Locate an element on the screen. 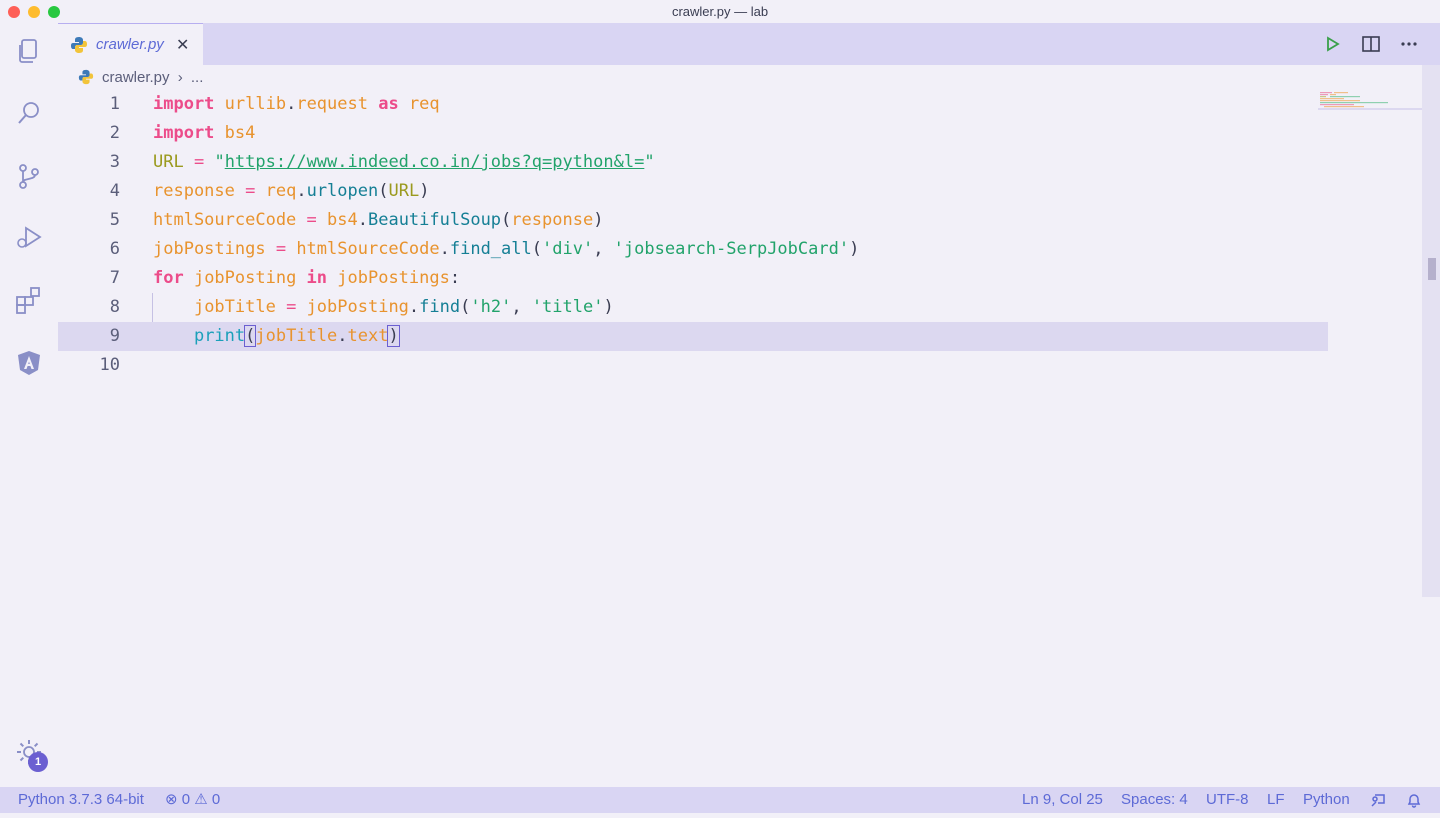 Image resolution: width=1440 pixels, height=818 pixels. code-line: 9 print(jobTitle.text) is located at coordinates (693, 336).